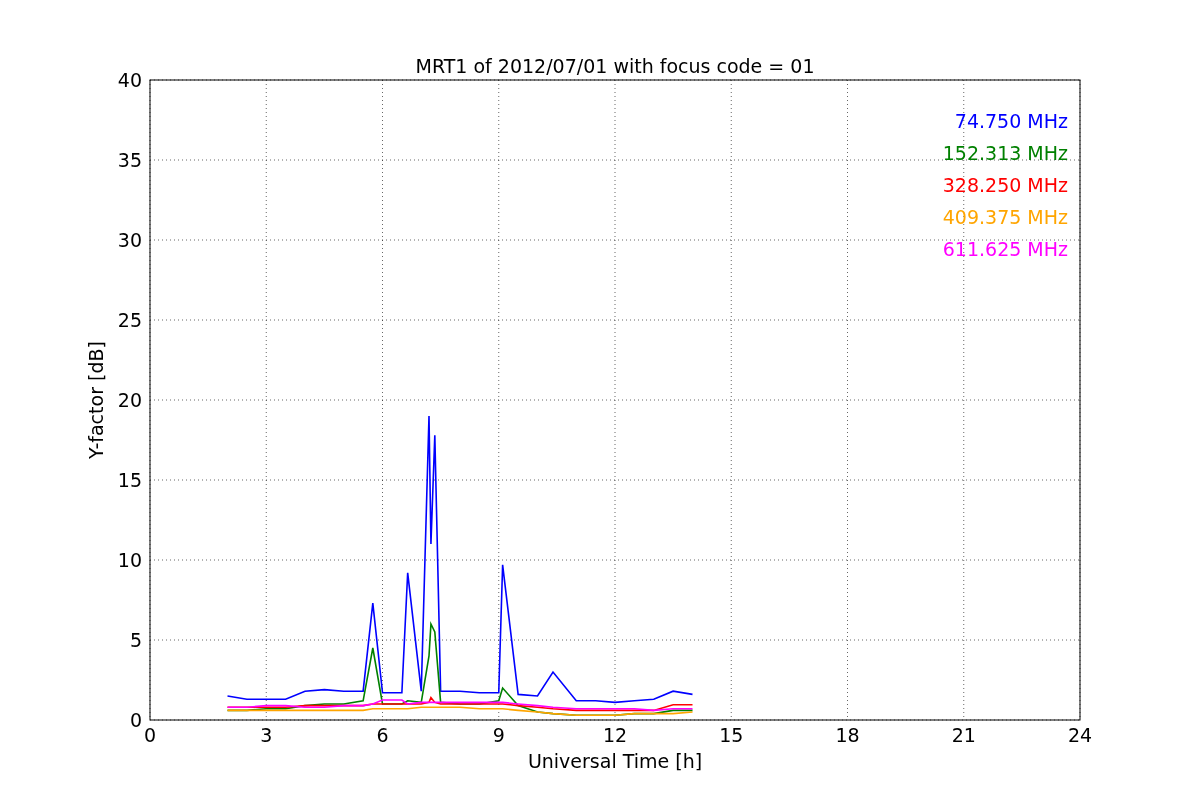 The width and height of the screenshot is (1200, 800). I want to click on x-tick-label: 6, so click(382, 735).